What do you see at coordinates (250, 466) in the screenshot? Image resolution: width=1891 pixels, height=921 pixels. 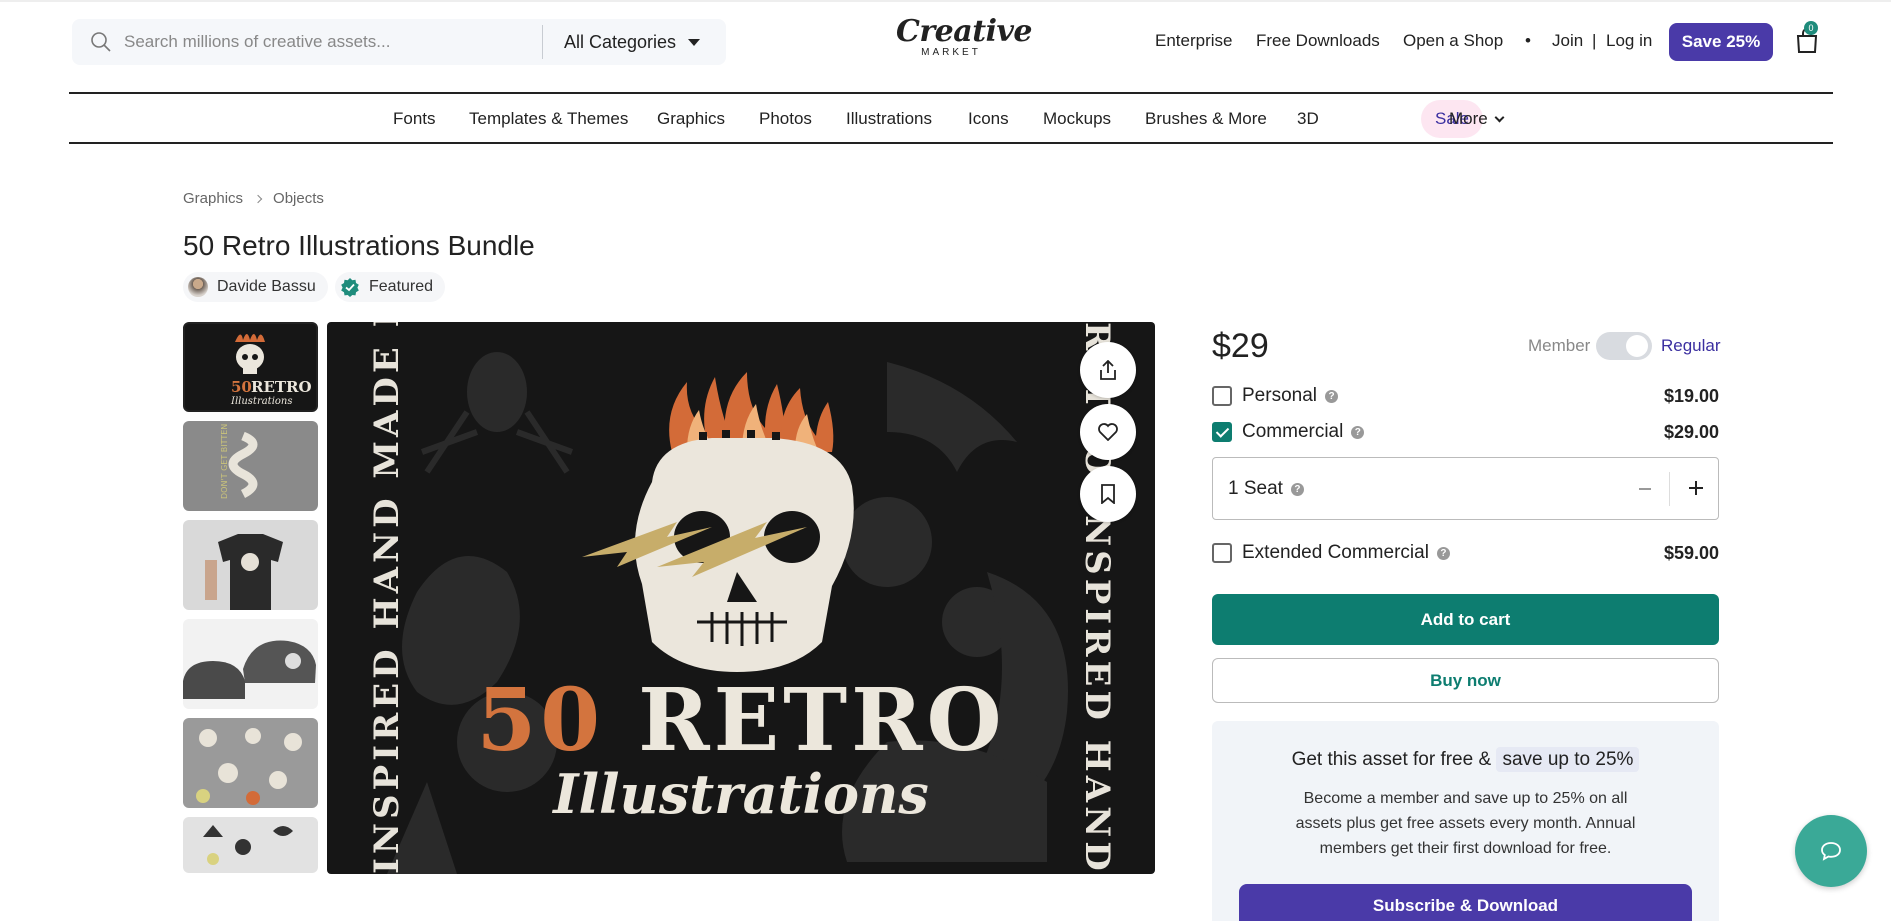 I see `thumbnail-2: DON'T GET BITTEN` at bounding box center [250, 466].